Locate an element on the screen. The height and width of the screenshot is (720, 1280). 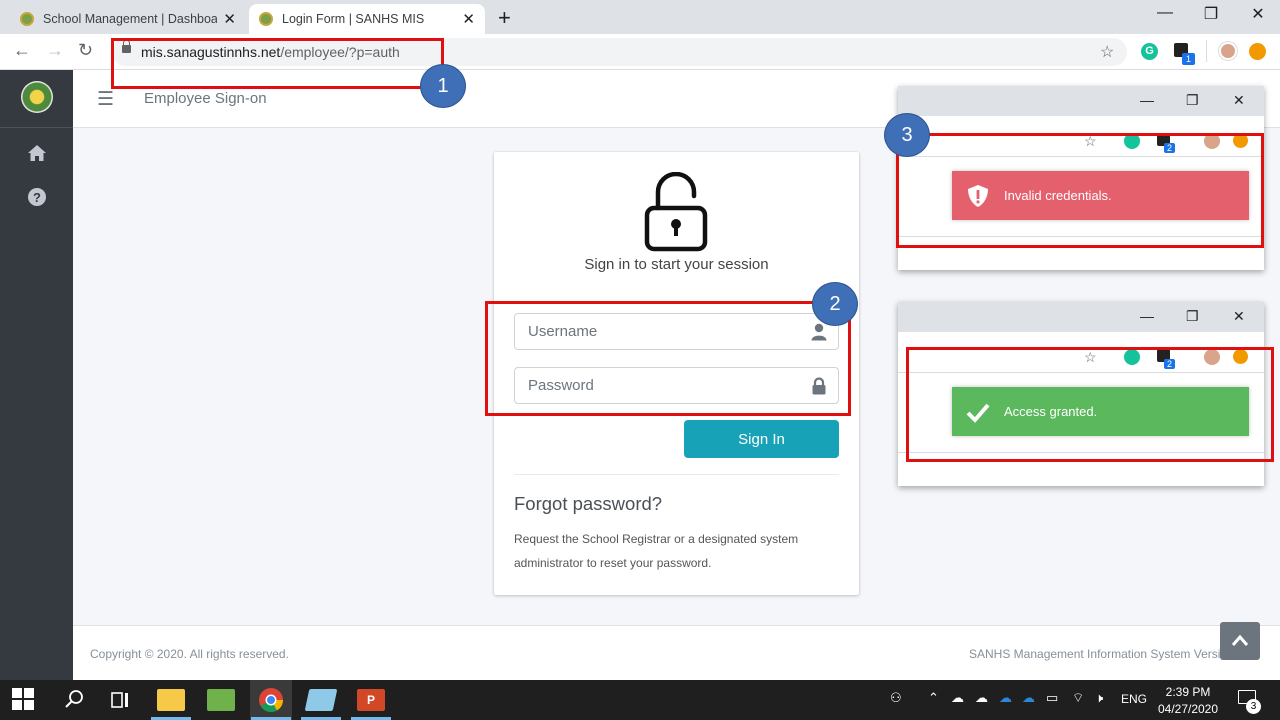
chevron-up-icon is located at coordinates (1240, 640).